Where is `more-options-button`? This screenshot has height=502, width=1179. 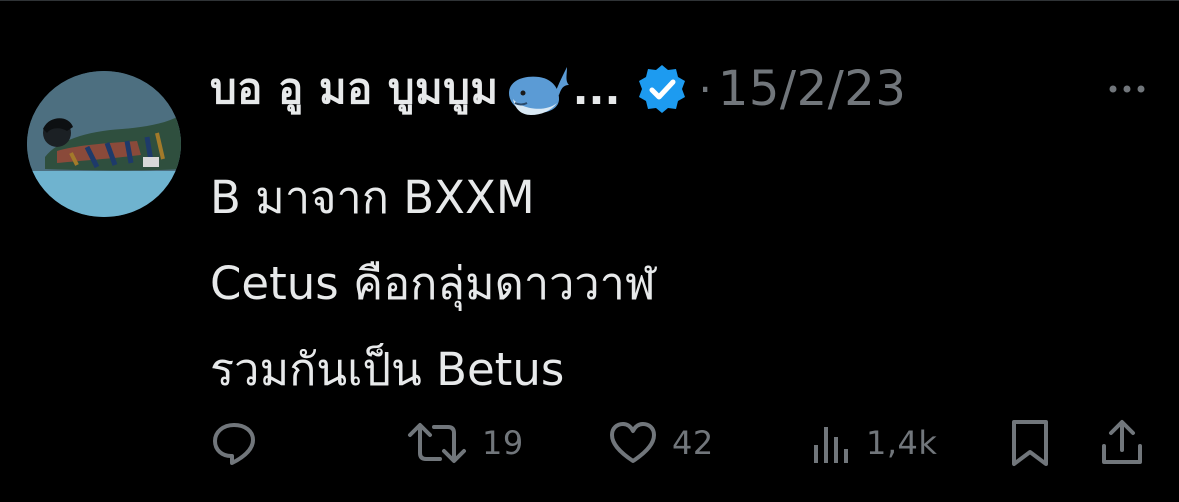 more-options-button is located at coordinates (1127, 89).